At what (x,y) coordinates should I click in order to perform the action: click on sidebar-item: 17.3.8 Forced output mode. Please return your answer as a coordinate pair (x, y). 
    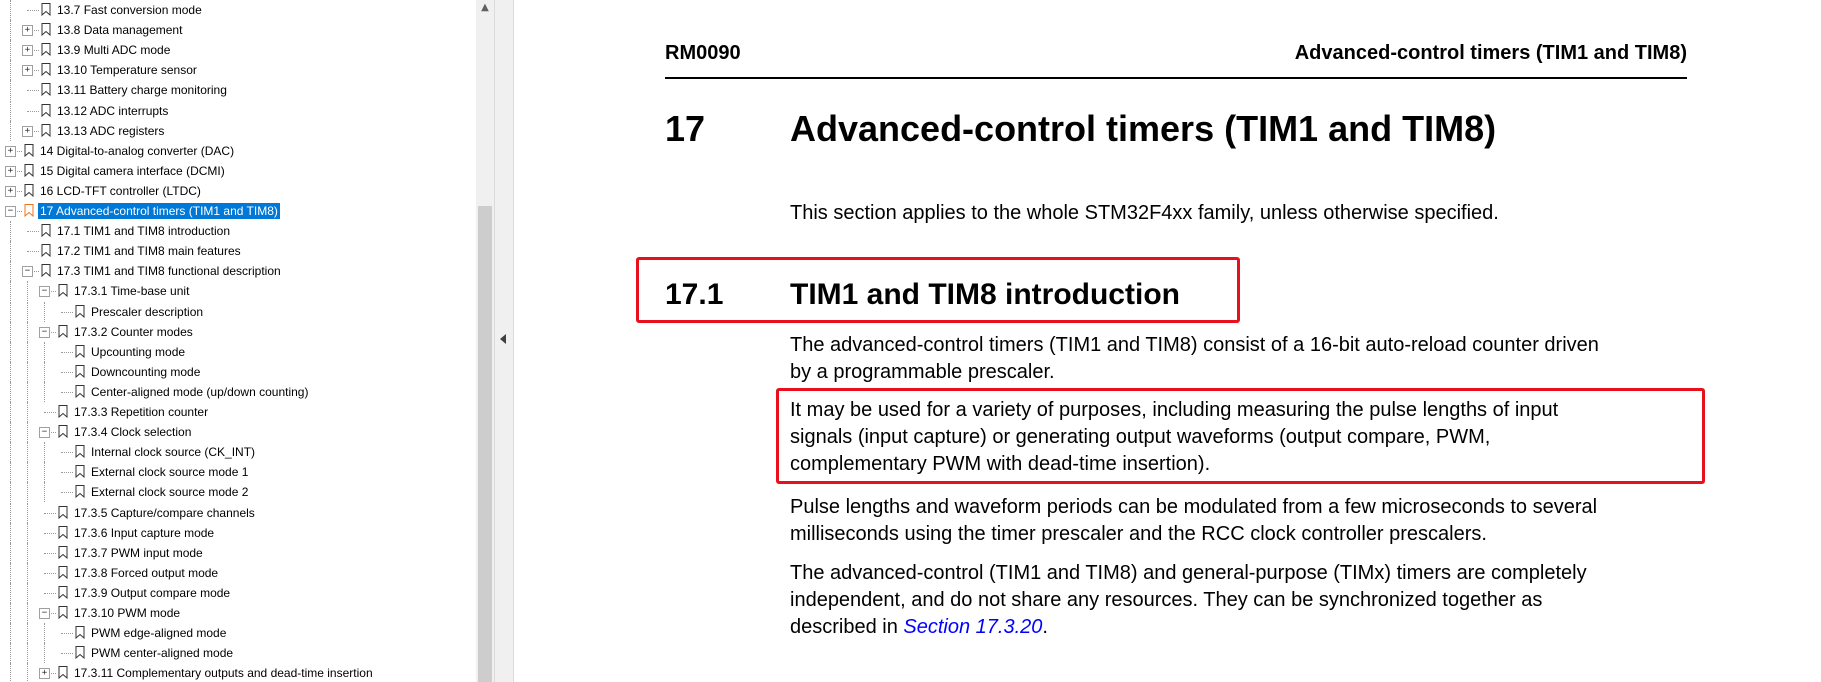
    Looking at the image, I should click on (238, 573).